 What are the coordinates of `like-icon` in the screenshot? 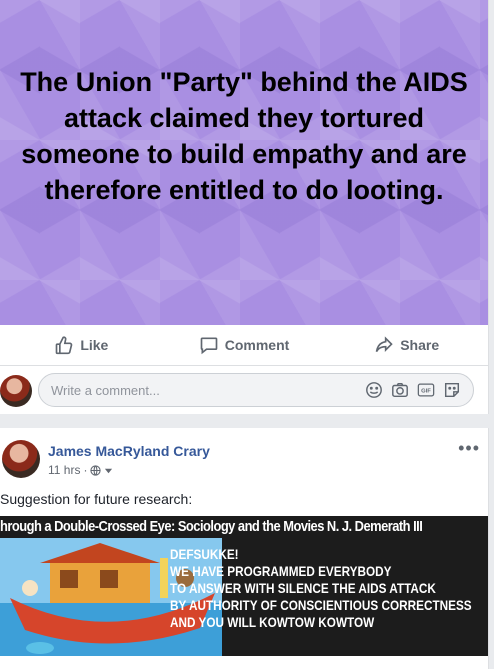 It's located at (64, 345).